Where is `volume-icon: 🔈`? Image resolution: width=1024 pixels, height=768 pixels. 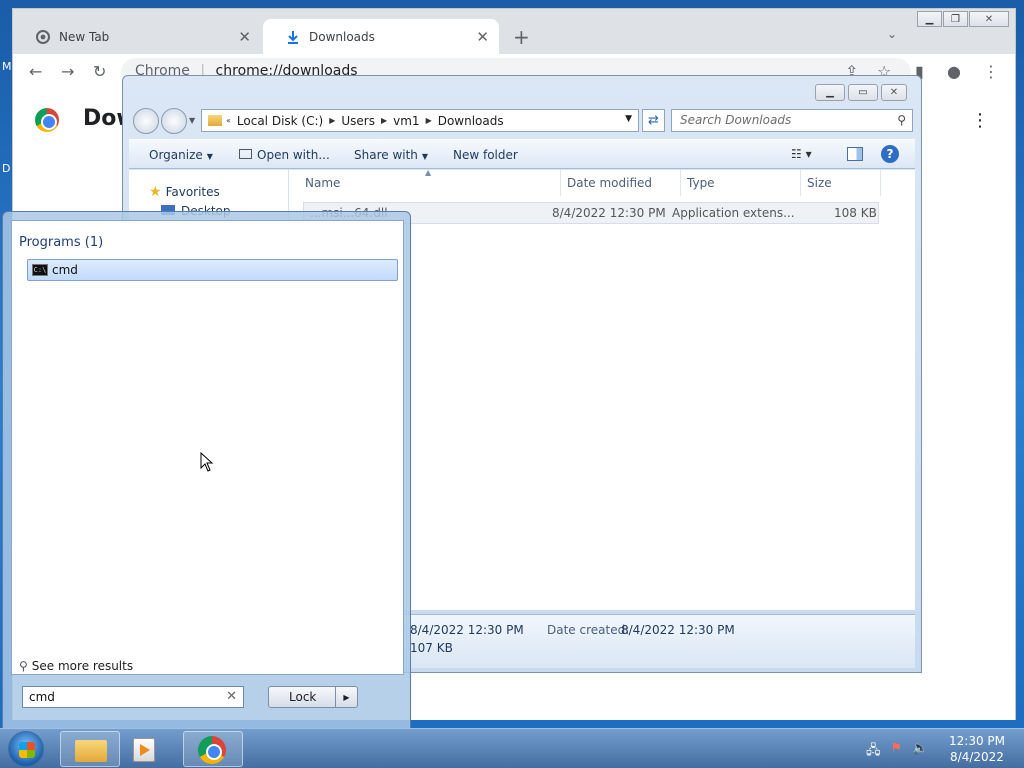
volume-icon: 🔈 is located at coordinates (920, 752).